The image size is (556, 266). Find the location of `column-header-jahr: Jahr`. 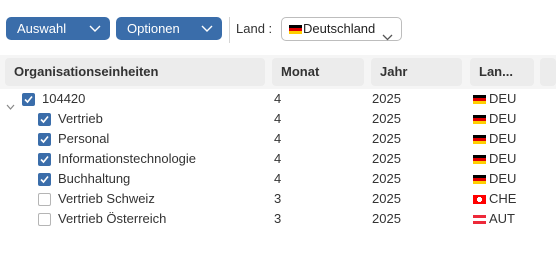

column-header-jahr: Jahr is located at coordinates (416, 72).